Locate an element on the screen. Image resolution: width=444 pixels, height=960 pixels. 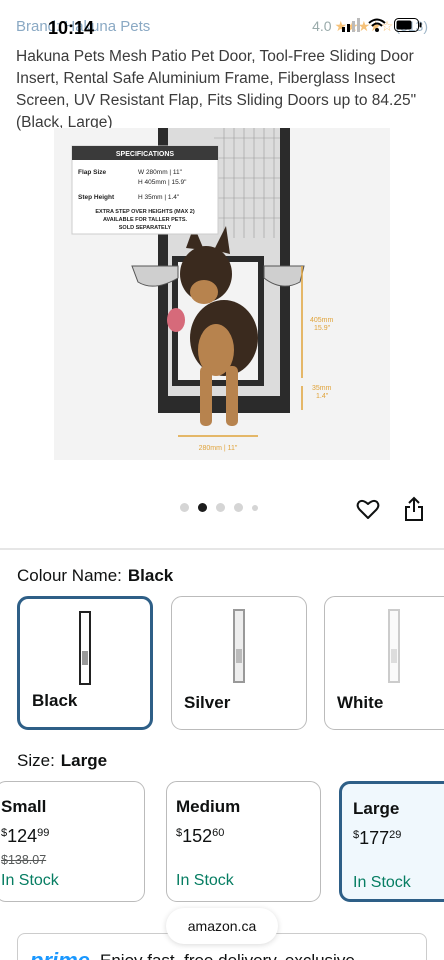
price-whole: 152 is located at coordinates (197, 836).